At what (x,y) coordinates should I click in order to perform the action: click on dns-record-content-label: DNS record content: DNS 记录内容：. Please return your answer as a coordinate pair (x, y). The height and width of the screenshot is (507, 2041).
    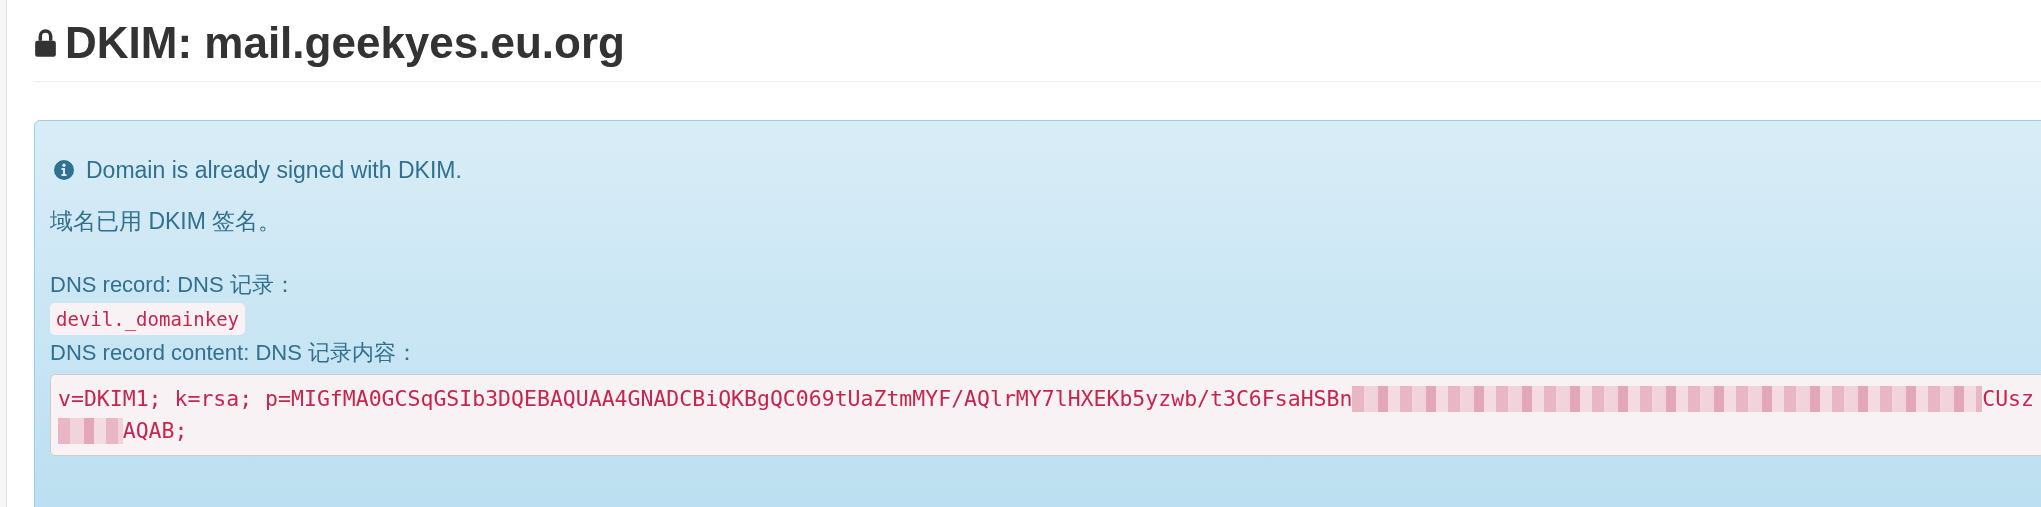
    Looking at the image, I should click on (234, 352).